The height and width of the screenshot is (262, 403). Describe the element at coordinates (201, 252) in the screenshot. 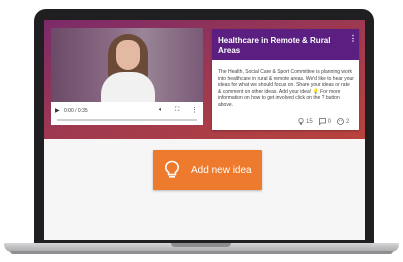

I see `laptop-foot` at that location.